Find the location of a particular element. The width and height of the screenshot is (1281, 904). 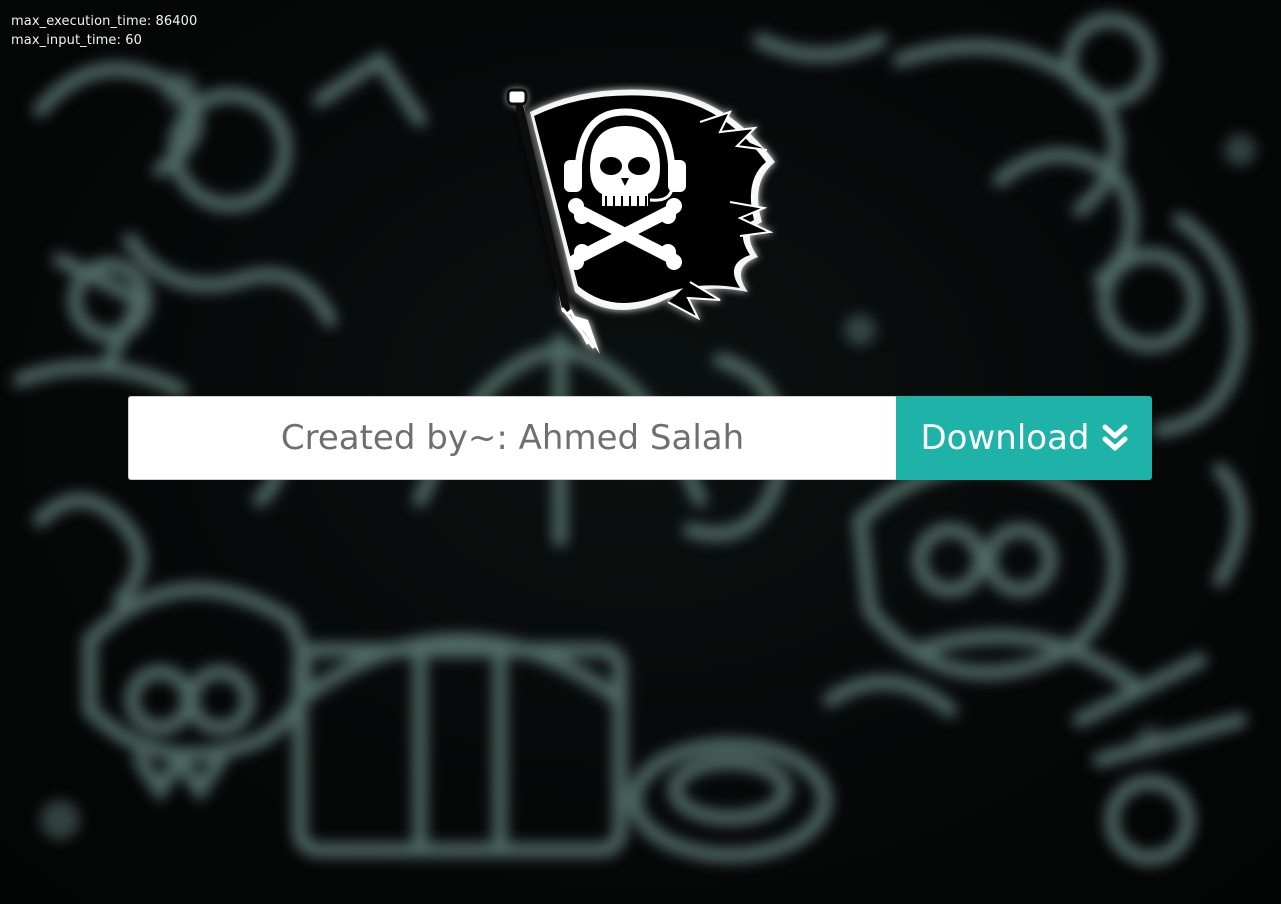

download-button: Download is located at coordinates (1024, 438).